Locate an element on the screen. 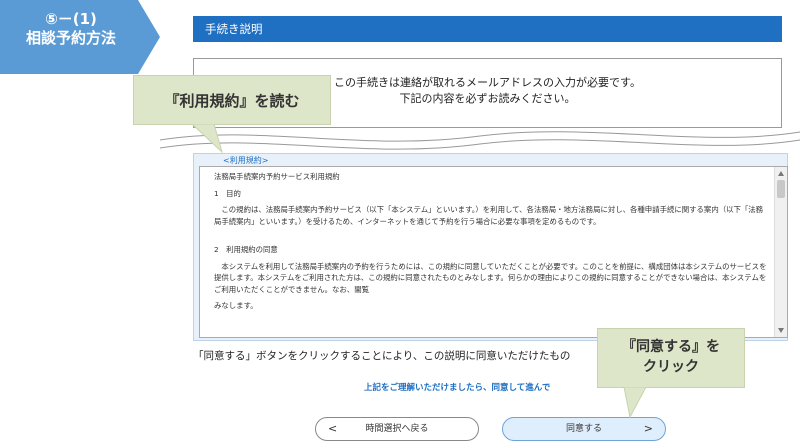 This screenshot has height=443, width=800. terms-section-1-heading: 1 目的 is located at coordinates (227, 193).